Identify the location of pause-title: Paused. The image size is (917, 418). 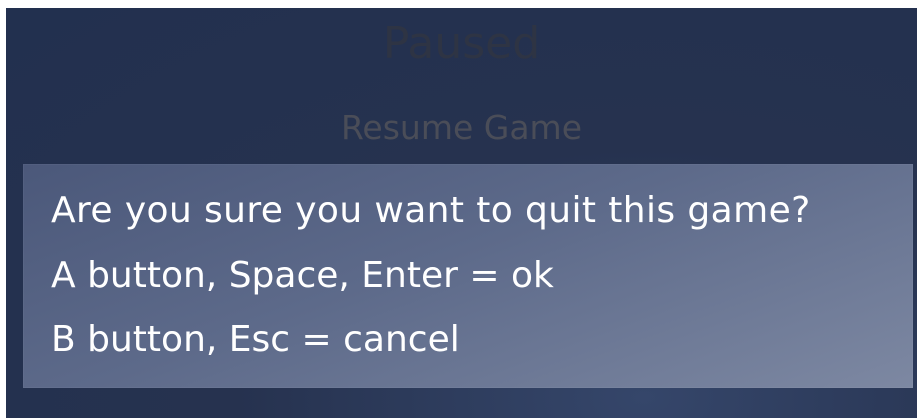
(461, 43).